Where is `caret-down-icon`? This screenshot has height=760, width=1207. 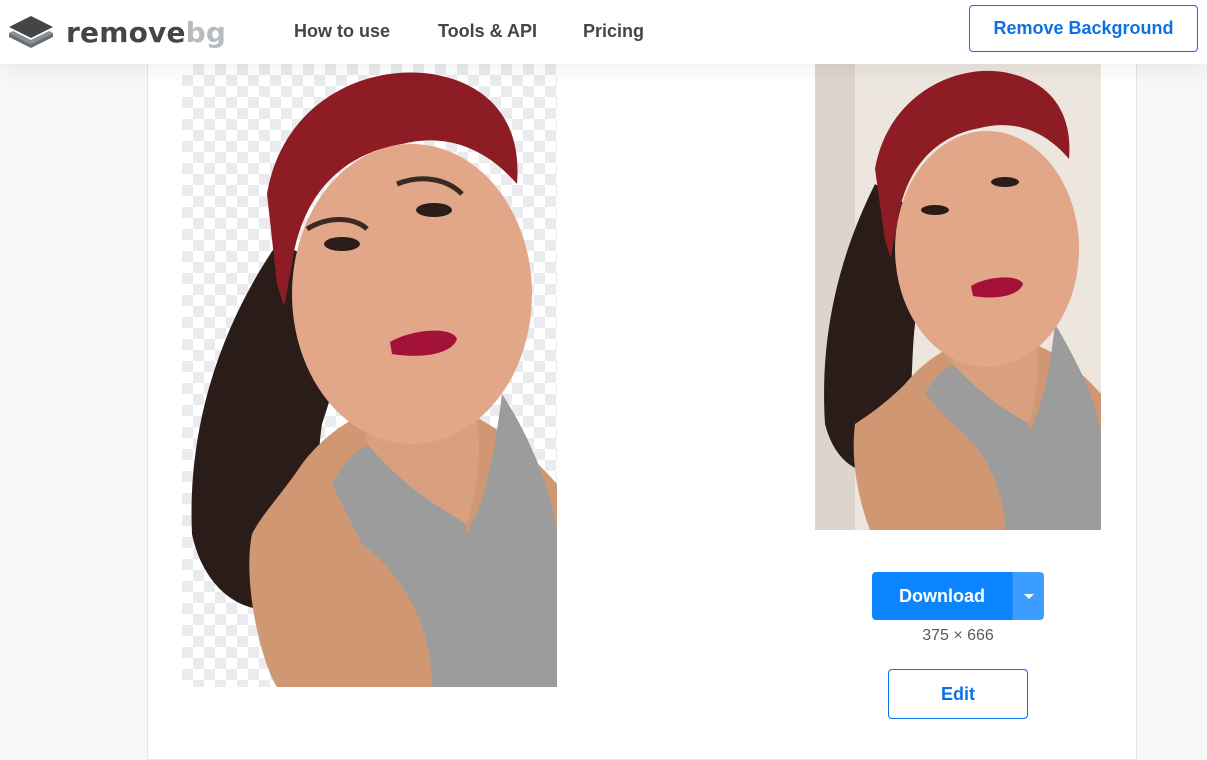
caret-down-icon is located at coordinates (1028, 596).